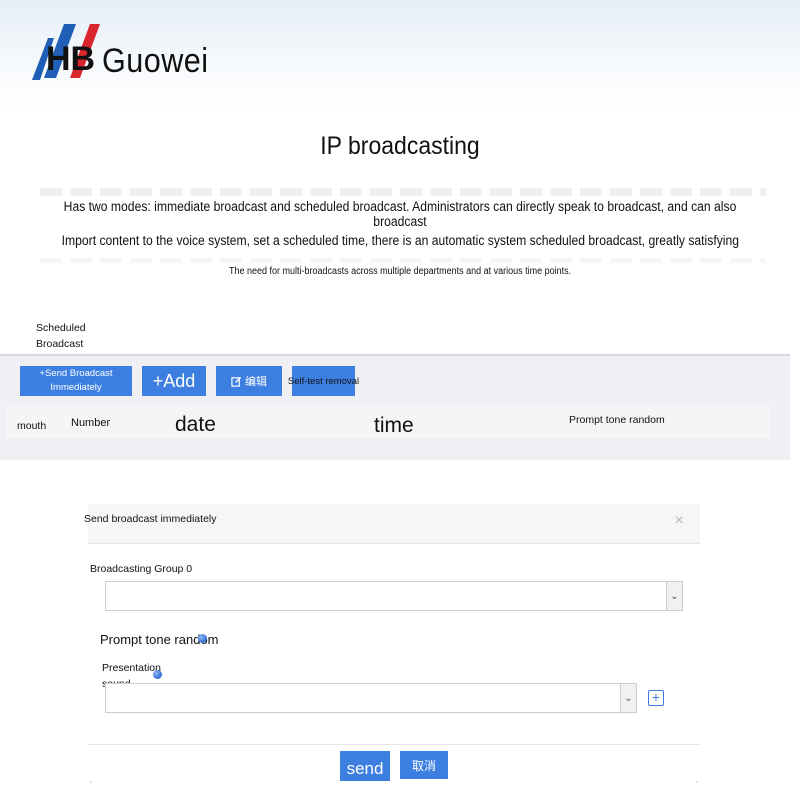 The width and height of the screenshot is (800, 800). Describe the element at coordinates (155, 61) in the screenshot. I see `brand-name: Guowei` at that location.